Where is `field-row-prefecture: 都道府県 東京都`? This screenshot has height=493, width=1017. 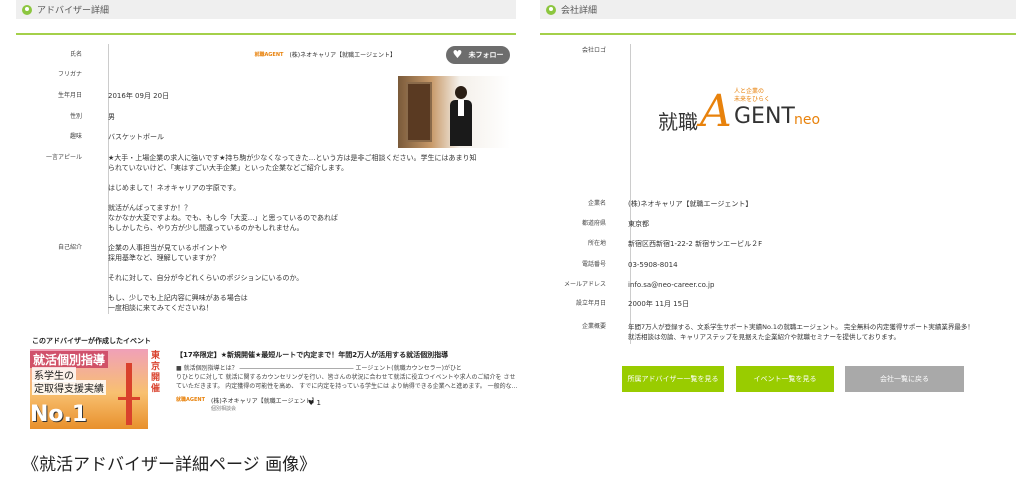 field-row-prefecture: 都道府県 東京都 is located at coordinates (594, 224).